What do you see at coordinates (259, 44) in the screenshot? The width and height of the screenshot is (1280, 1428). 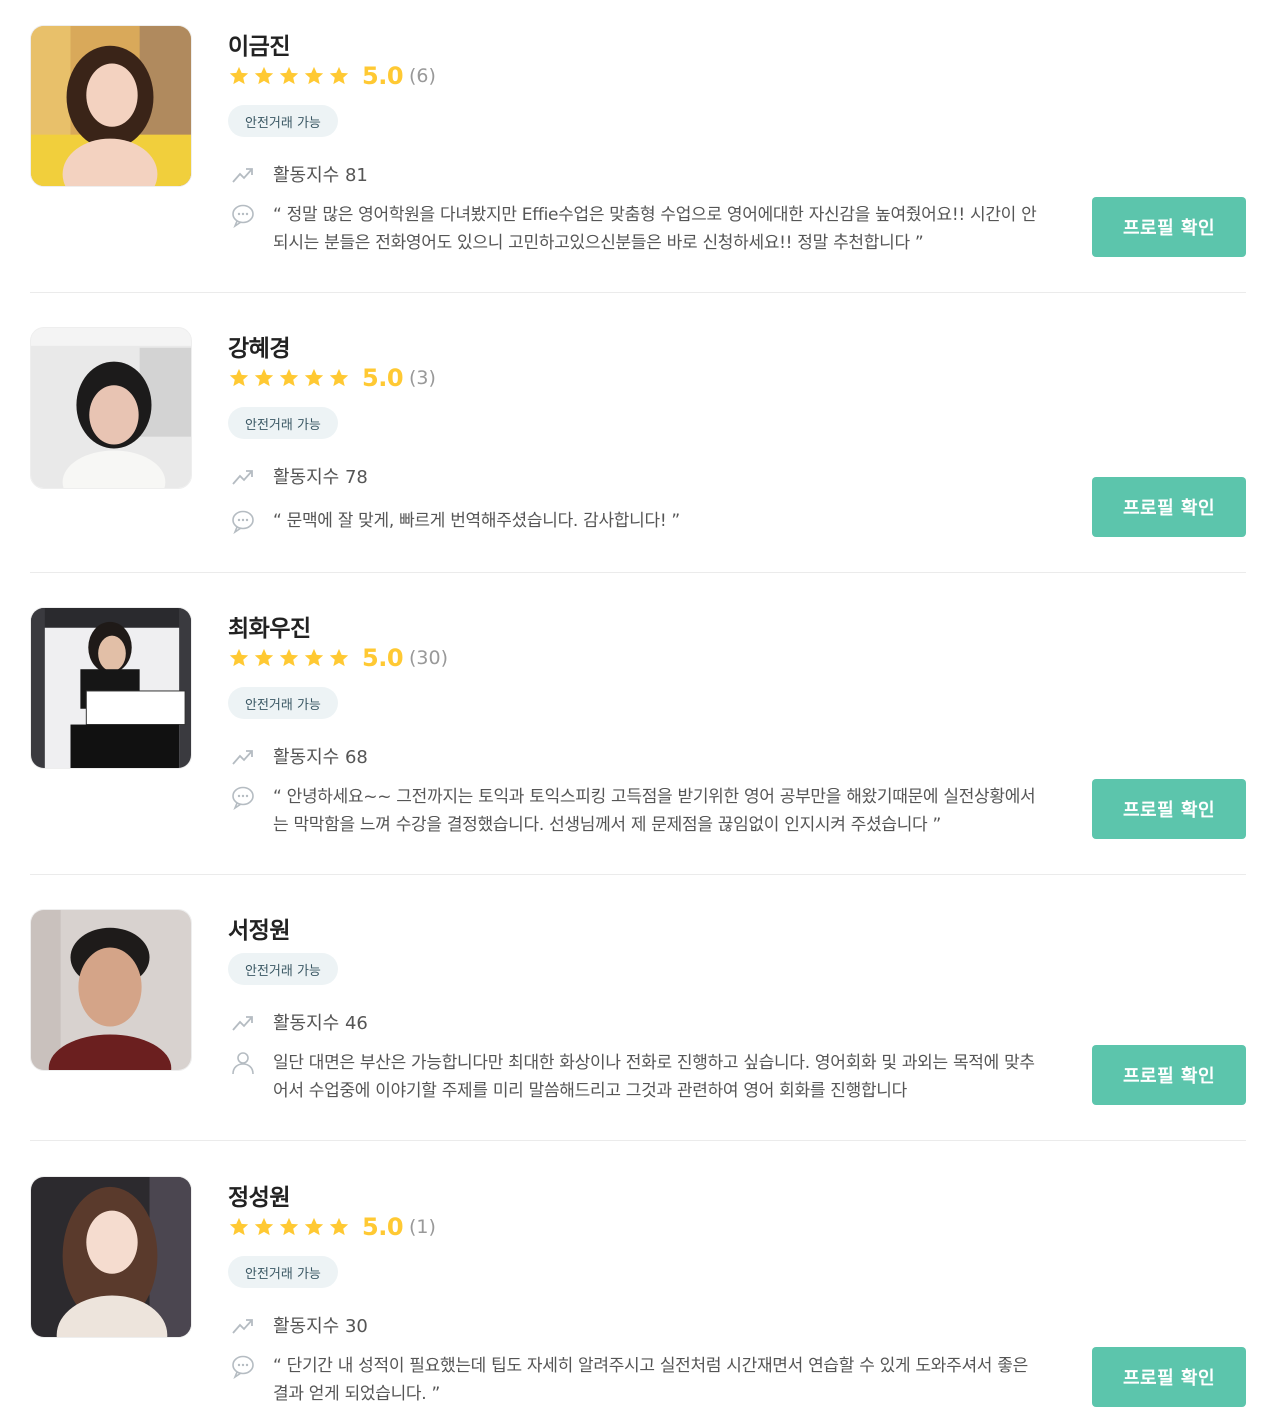 I see `profile-name: 이금진` at bounding box center [259, 44].